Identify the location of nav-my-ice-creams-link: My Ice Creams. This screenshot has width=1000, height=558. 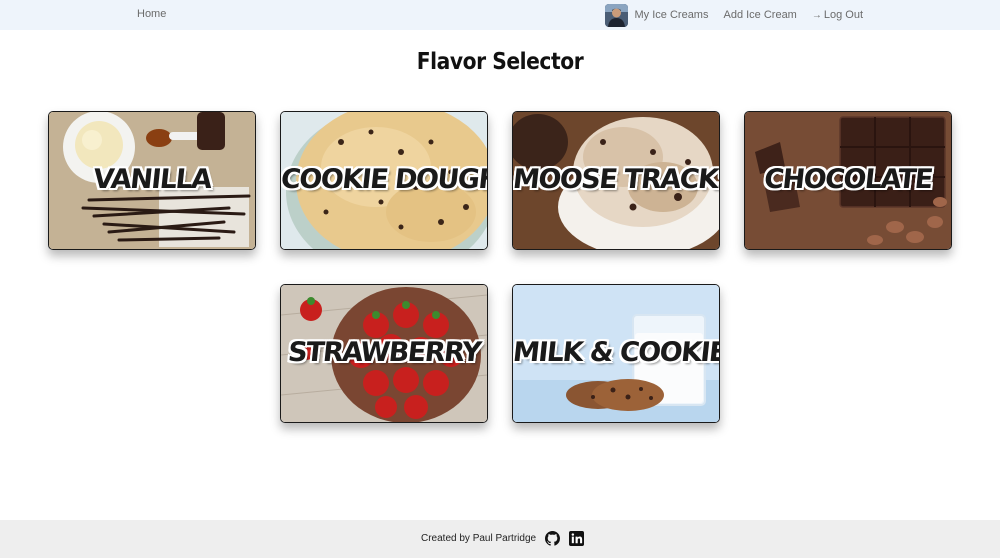
(672, 15).